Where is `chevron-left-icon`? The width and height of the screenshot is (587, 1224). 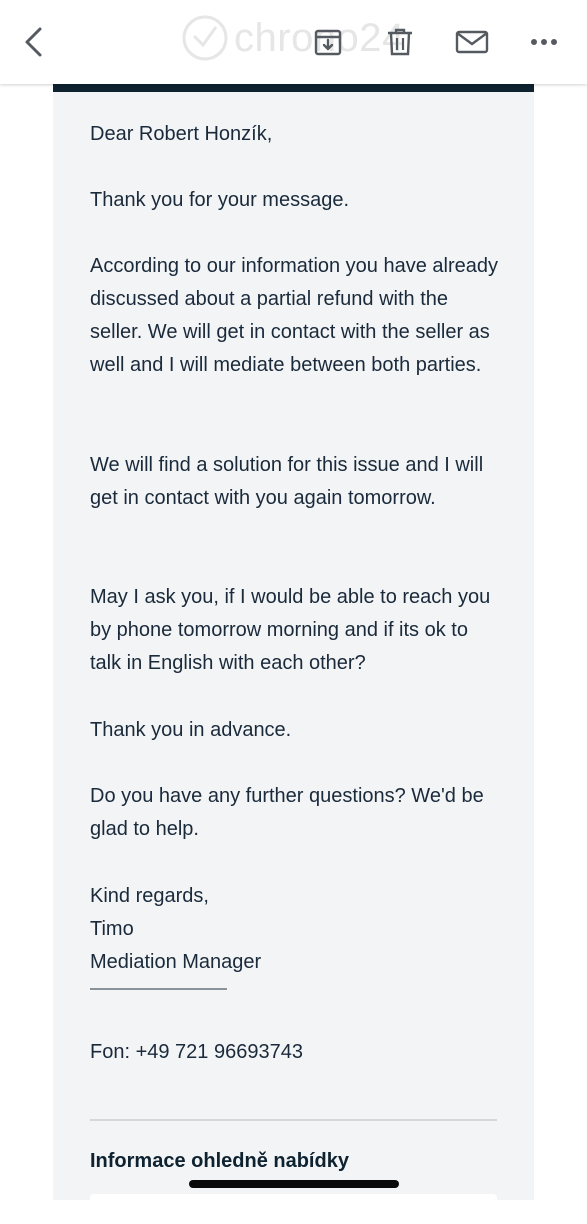
chevron-left-icon is located at coordinates (33, 42).